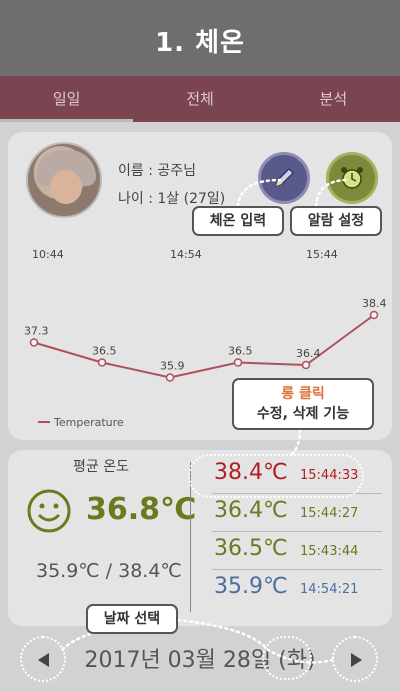 This screenshot has width=400, height=692. I want to click on avatar, so click(64, 180).